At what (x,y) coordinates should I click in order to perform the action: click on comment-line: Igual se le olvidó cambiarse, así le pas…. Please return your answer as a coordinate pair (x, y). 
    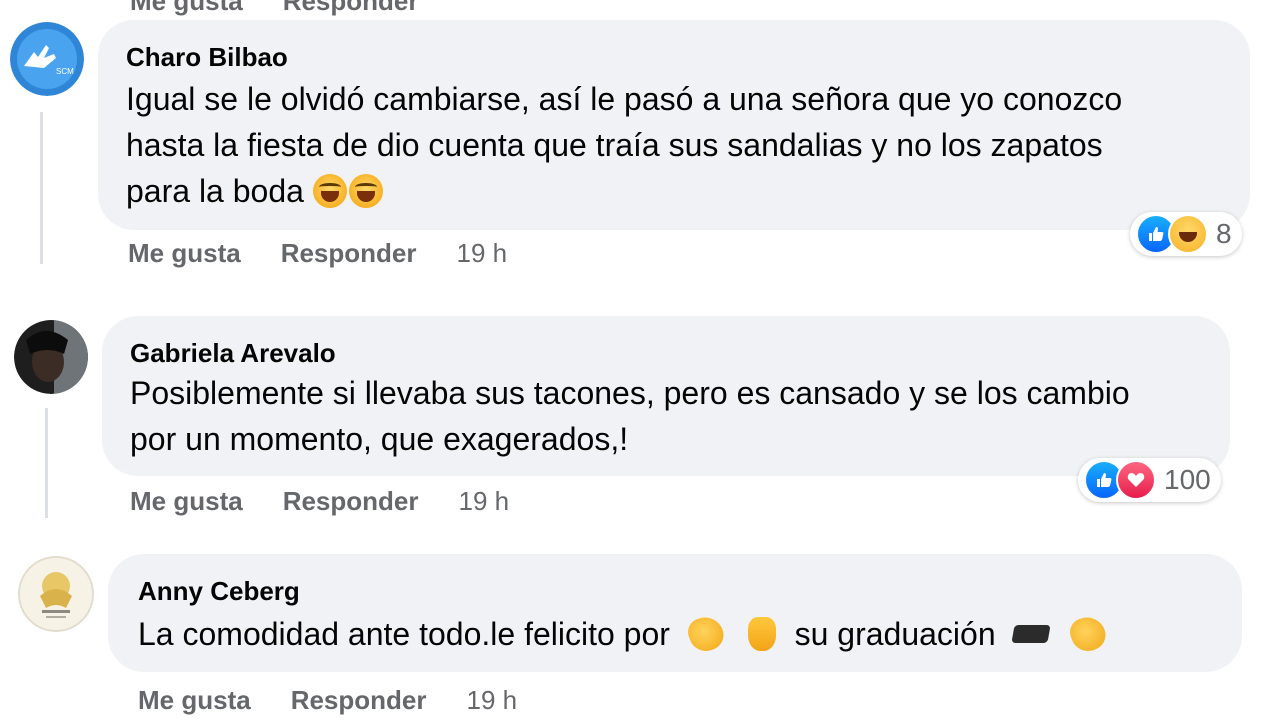
    Looking at the image, I should click on (624, 99).